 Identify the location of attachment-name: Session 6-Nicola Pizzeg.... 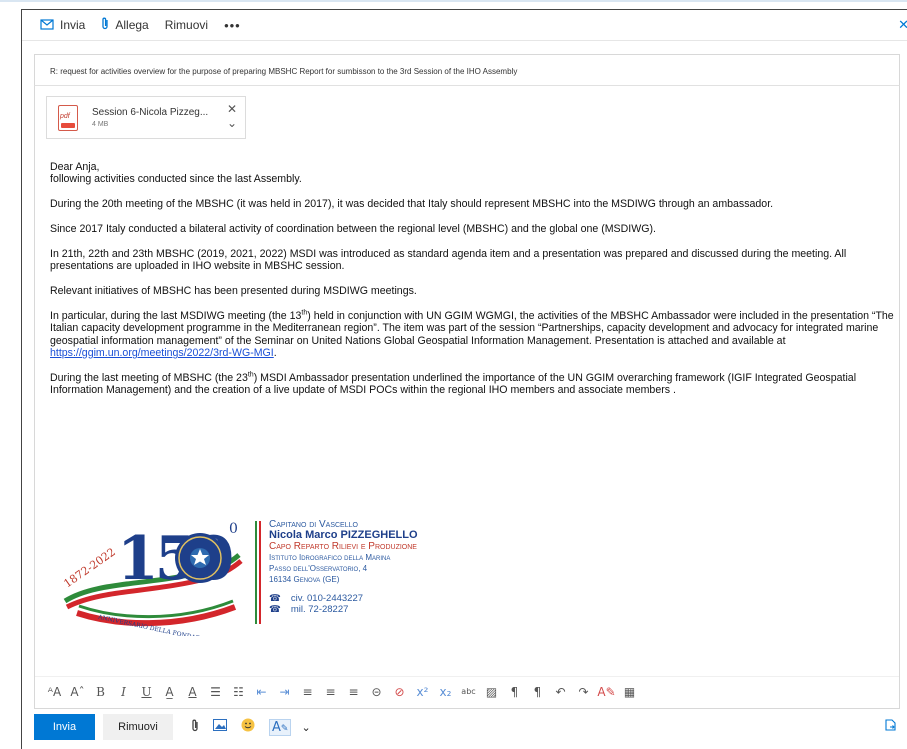
(150, 112).